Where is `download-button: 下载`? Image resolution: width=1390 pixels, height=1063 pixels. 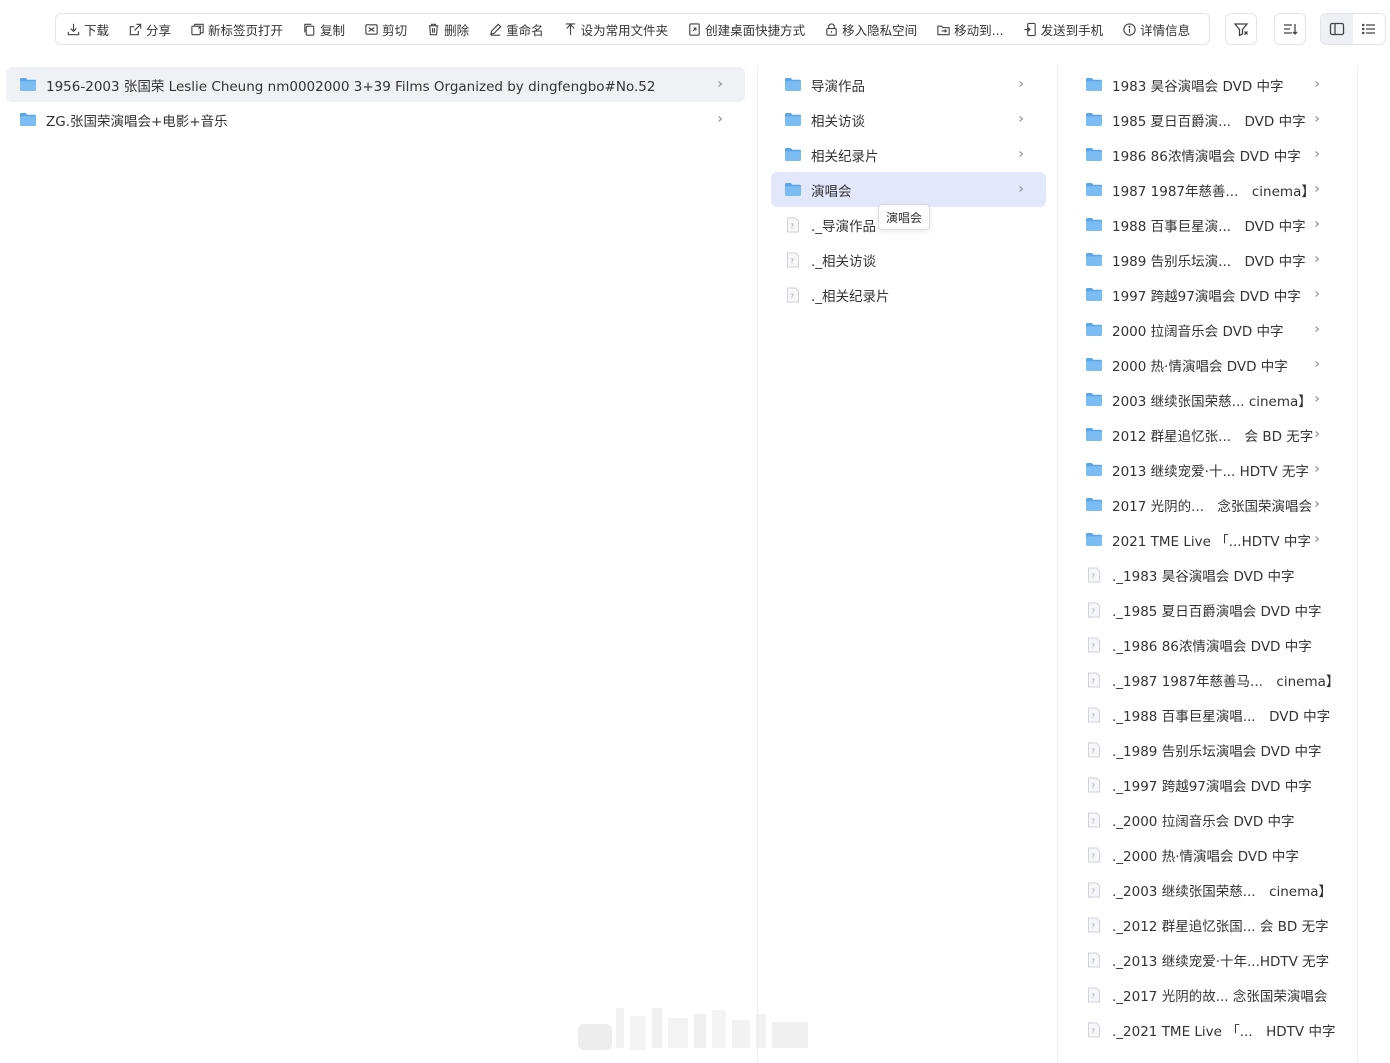
download-button: 下载 is located at coordinates (87, 29).